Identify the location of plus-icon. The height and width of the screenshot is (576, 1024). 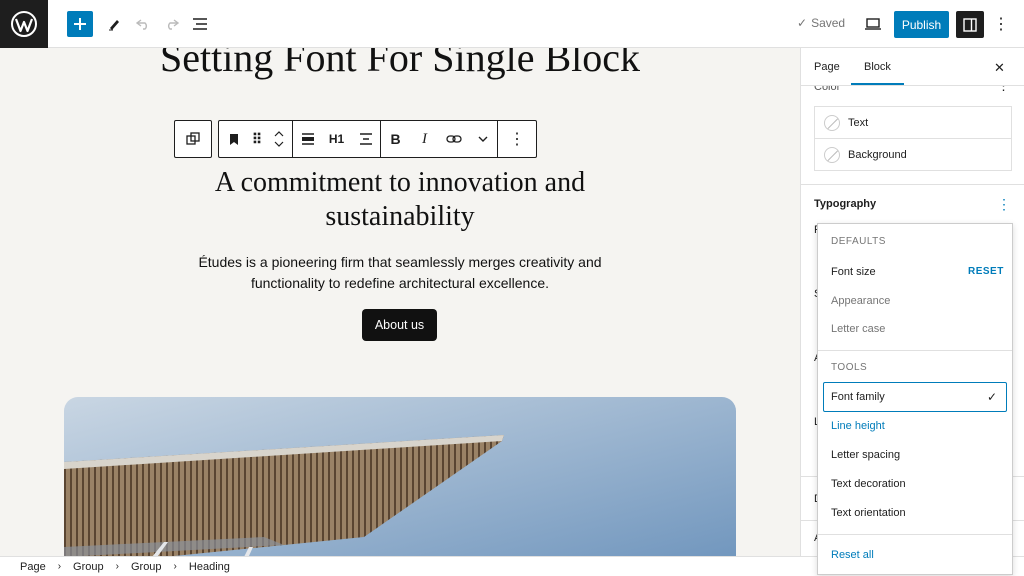
(80, 24).